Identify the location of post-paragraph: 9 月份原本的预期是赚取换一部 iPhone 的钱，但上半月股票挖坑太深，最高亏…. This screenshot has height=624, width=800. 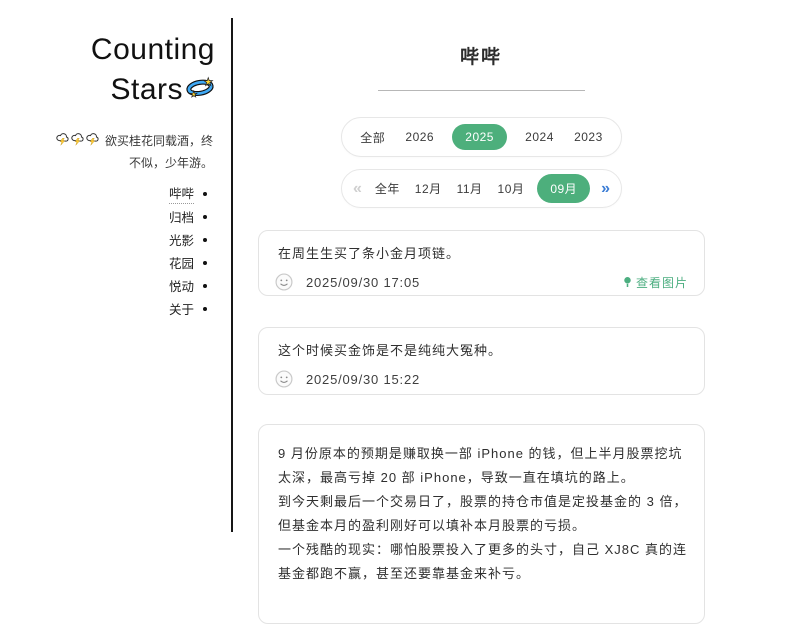
(480, 465).